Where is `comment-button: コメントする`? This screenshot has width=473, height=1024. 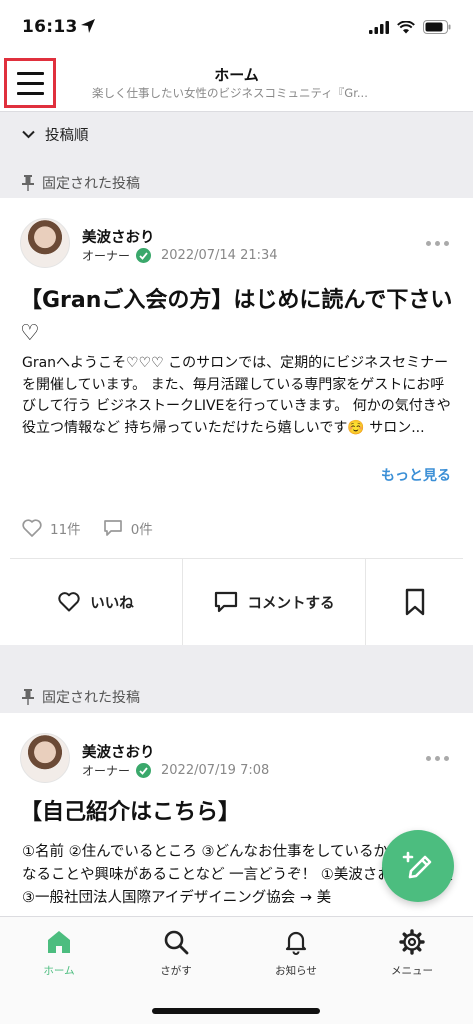 comment-button: コメントする is located at coordinates (274, 602).